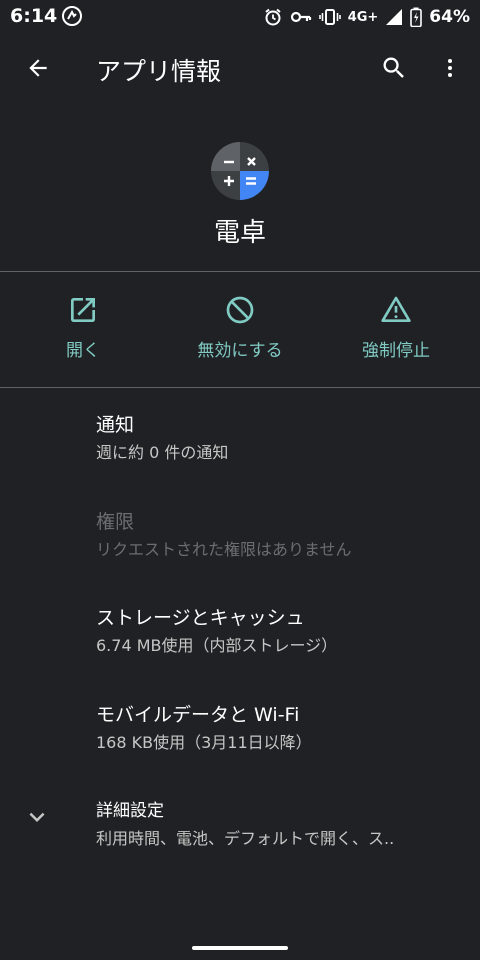 This screenshot has height=960, width=480. Describe the element at coordinates (363, 17) in the screenshot. I see `network-type: 4G+` at that location.